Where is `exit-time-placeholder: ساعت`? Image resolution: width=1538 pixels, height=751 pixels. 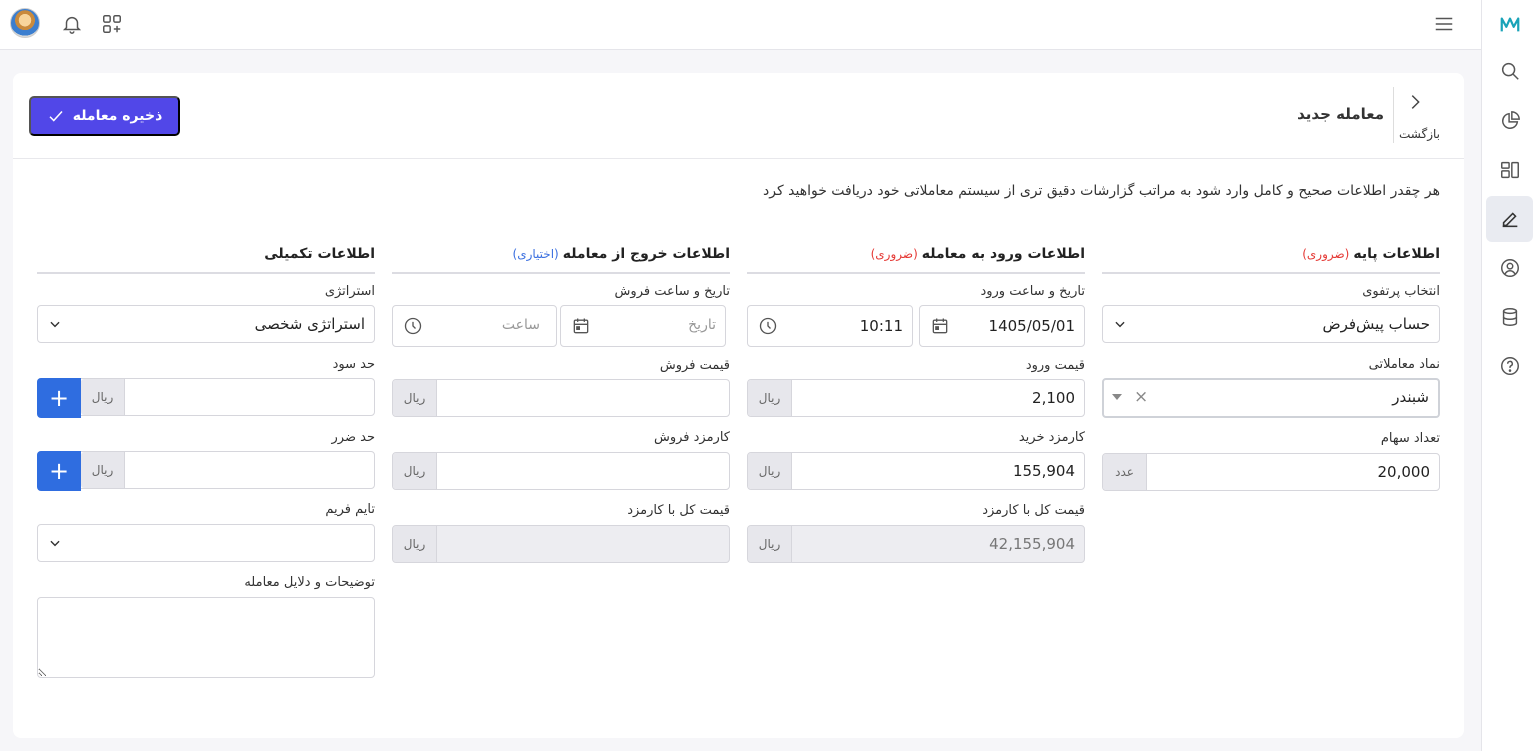 exit-time-placeholder: ساعت is located at coordinates (520, 325).